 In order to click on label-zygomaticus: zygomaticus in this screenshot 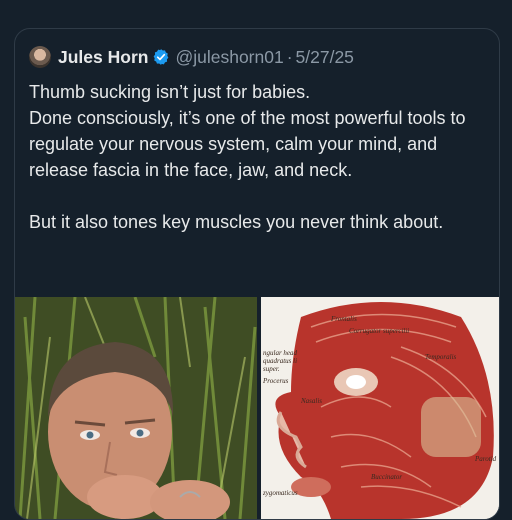, I will do `click(280, 493)`.